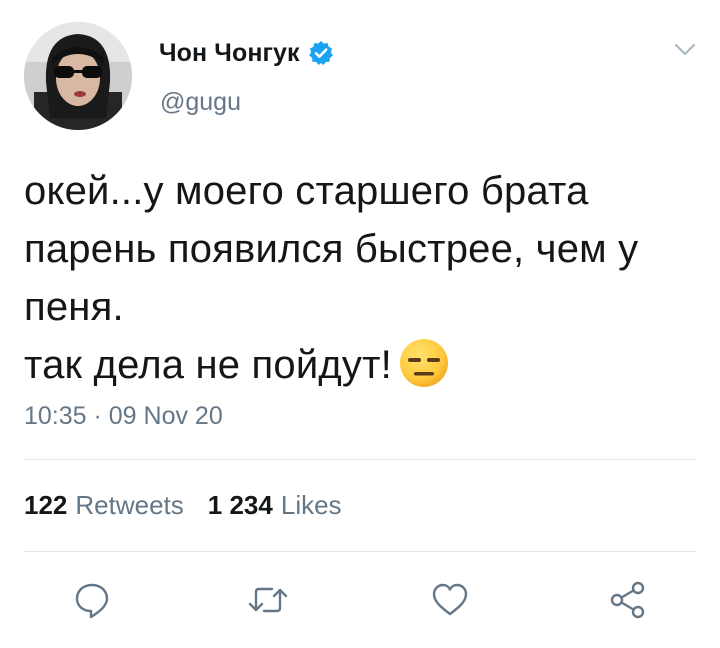 The height and width of the screenshot is (648, 720). What do you see at coordinates (200, 102) in the screenshot?
I see `author-handle: @gugu` at bounding box center [200, 102].